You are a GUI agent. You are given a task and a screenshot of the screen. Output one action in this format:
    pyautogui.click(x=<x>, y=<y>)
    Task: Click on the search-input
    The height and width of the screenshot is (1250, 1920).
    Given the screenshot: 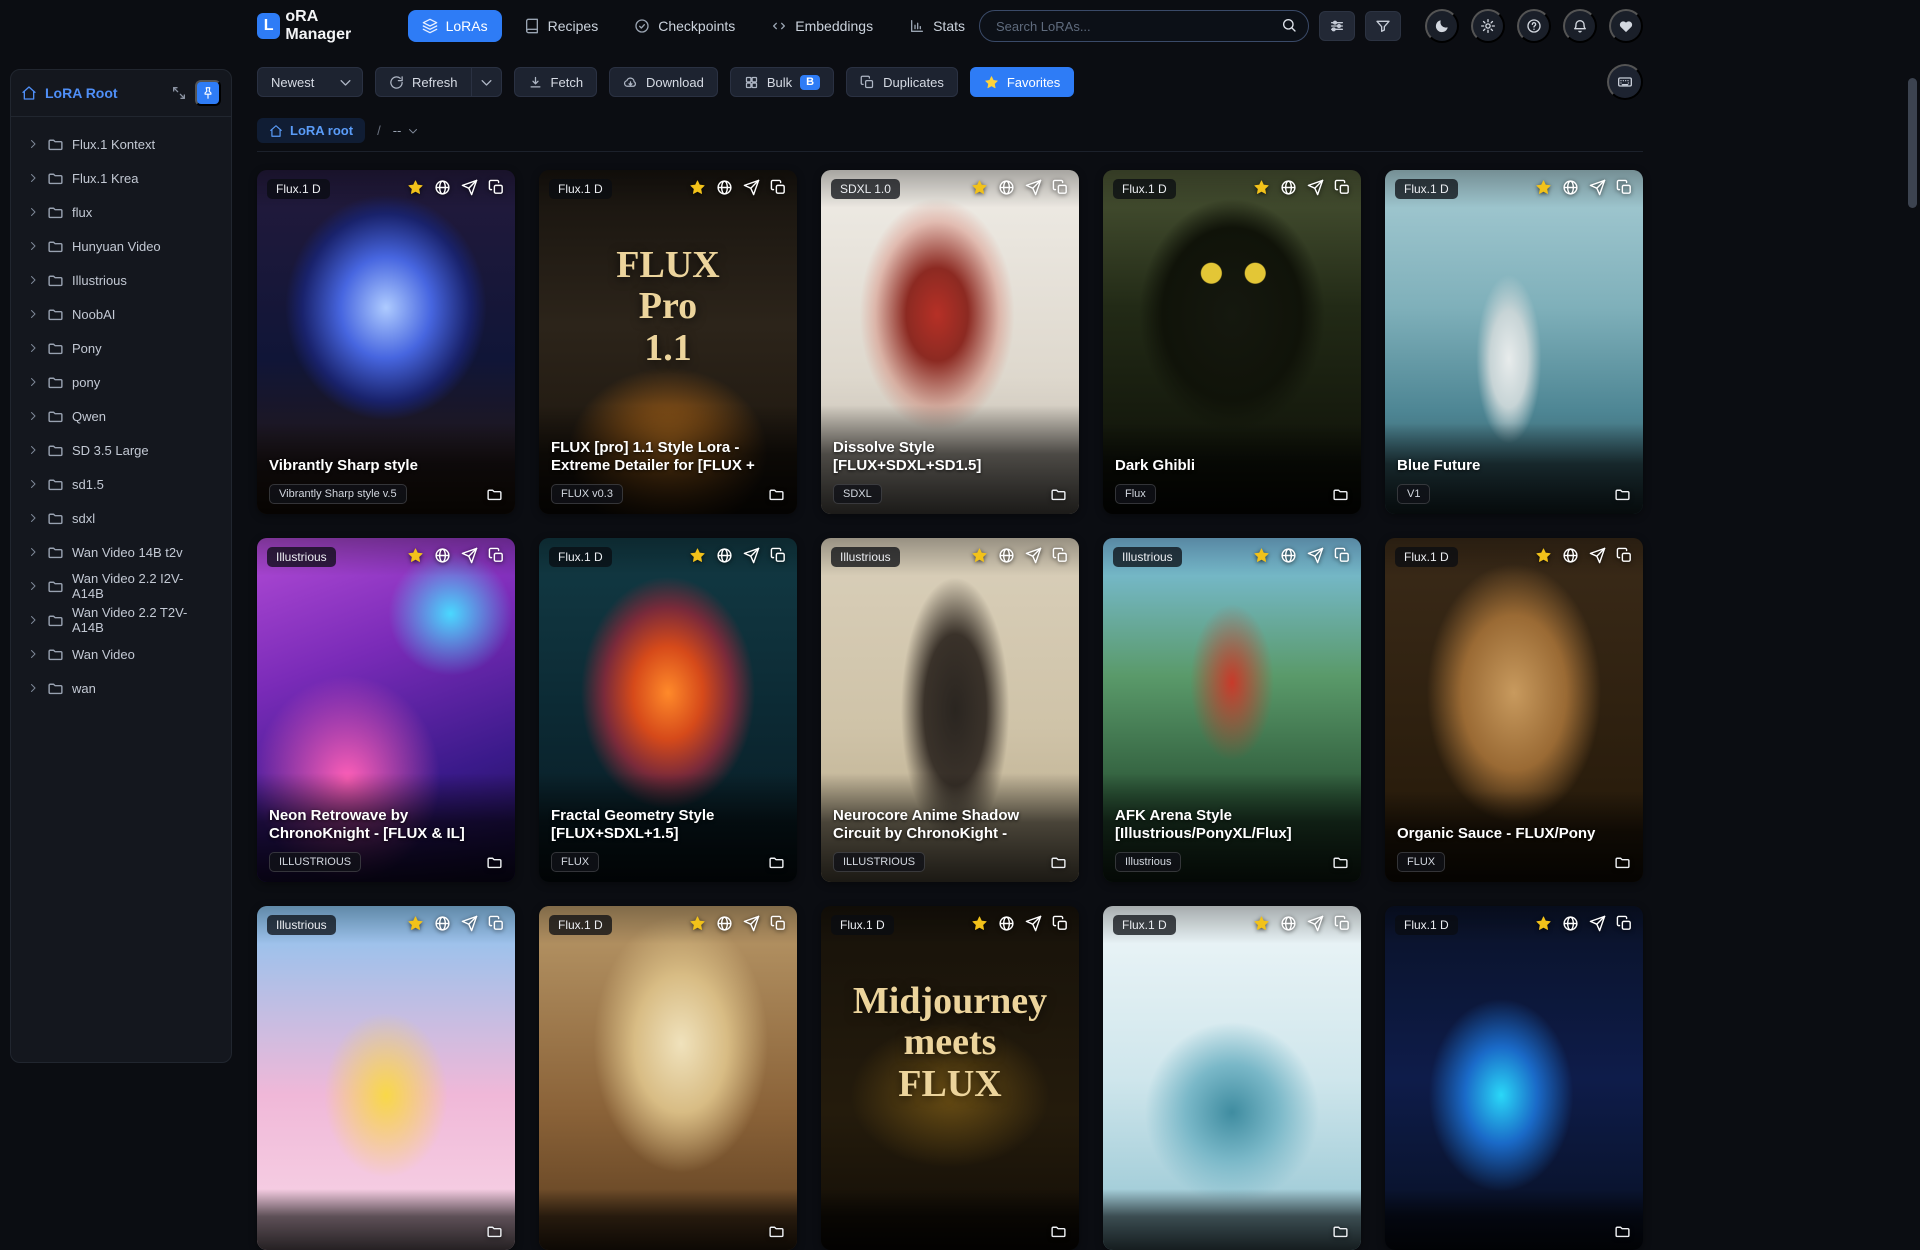 What is the action you would take?
    pyautogui.click(x=1144, y=26)
    